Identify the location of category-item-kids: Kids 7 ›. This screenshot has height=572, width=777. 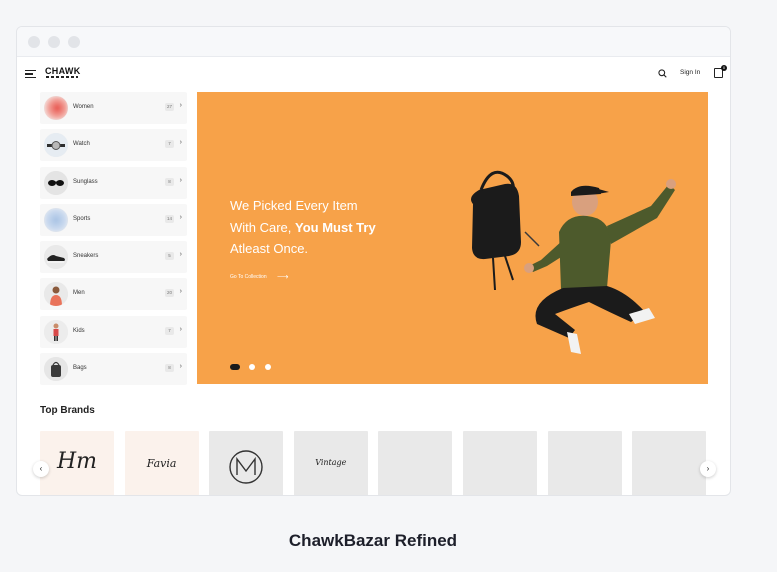
(113, 331).